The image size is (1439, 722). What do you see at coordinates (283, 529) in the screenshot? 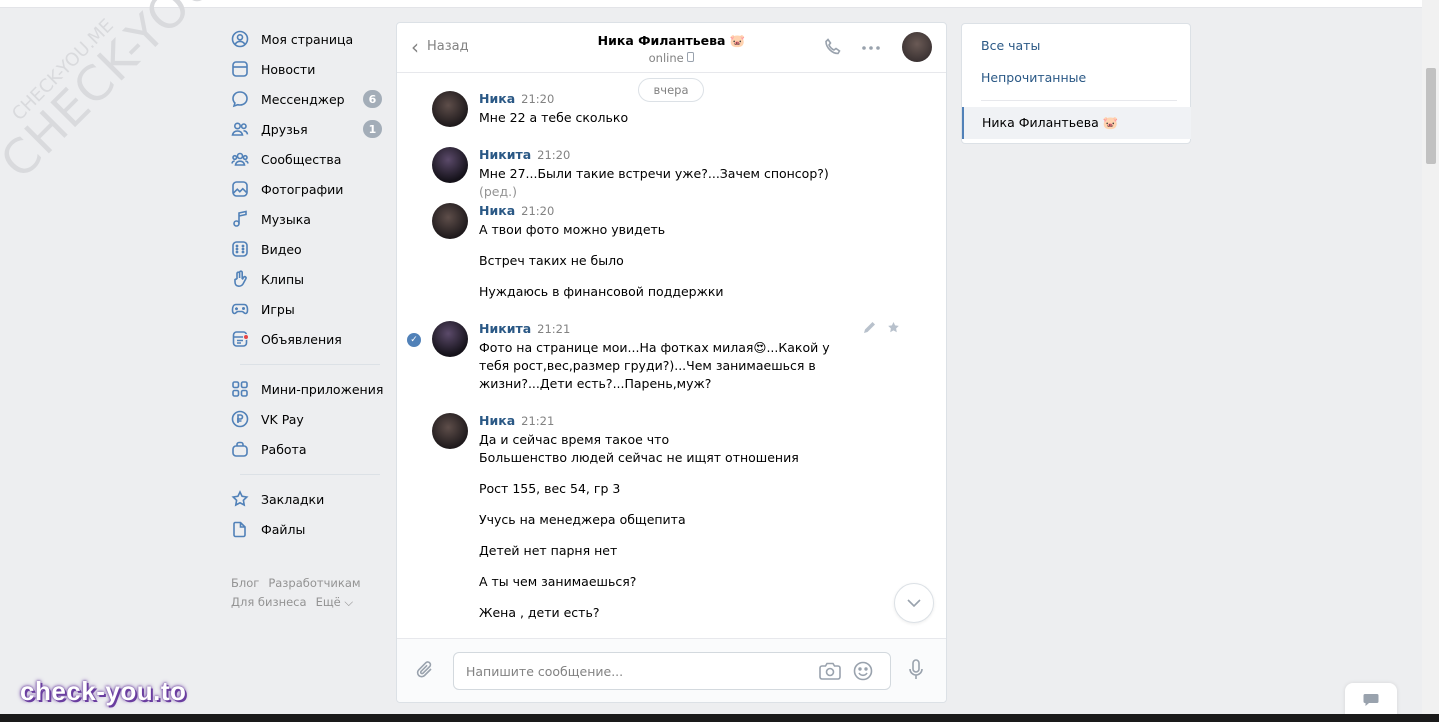
I see `sidebar-item-label: Файлы` at bounding box center [283, 529].